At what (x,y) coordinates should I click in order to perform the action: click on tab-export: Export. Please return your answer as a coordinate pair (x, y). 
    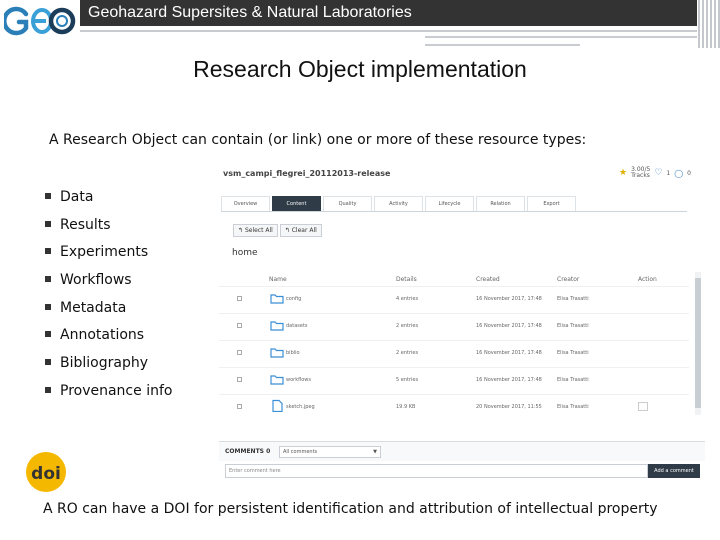
    Looking at the image, I should click on (551, 203).